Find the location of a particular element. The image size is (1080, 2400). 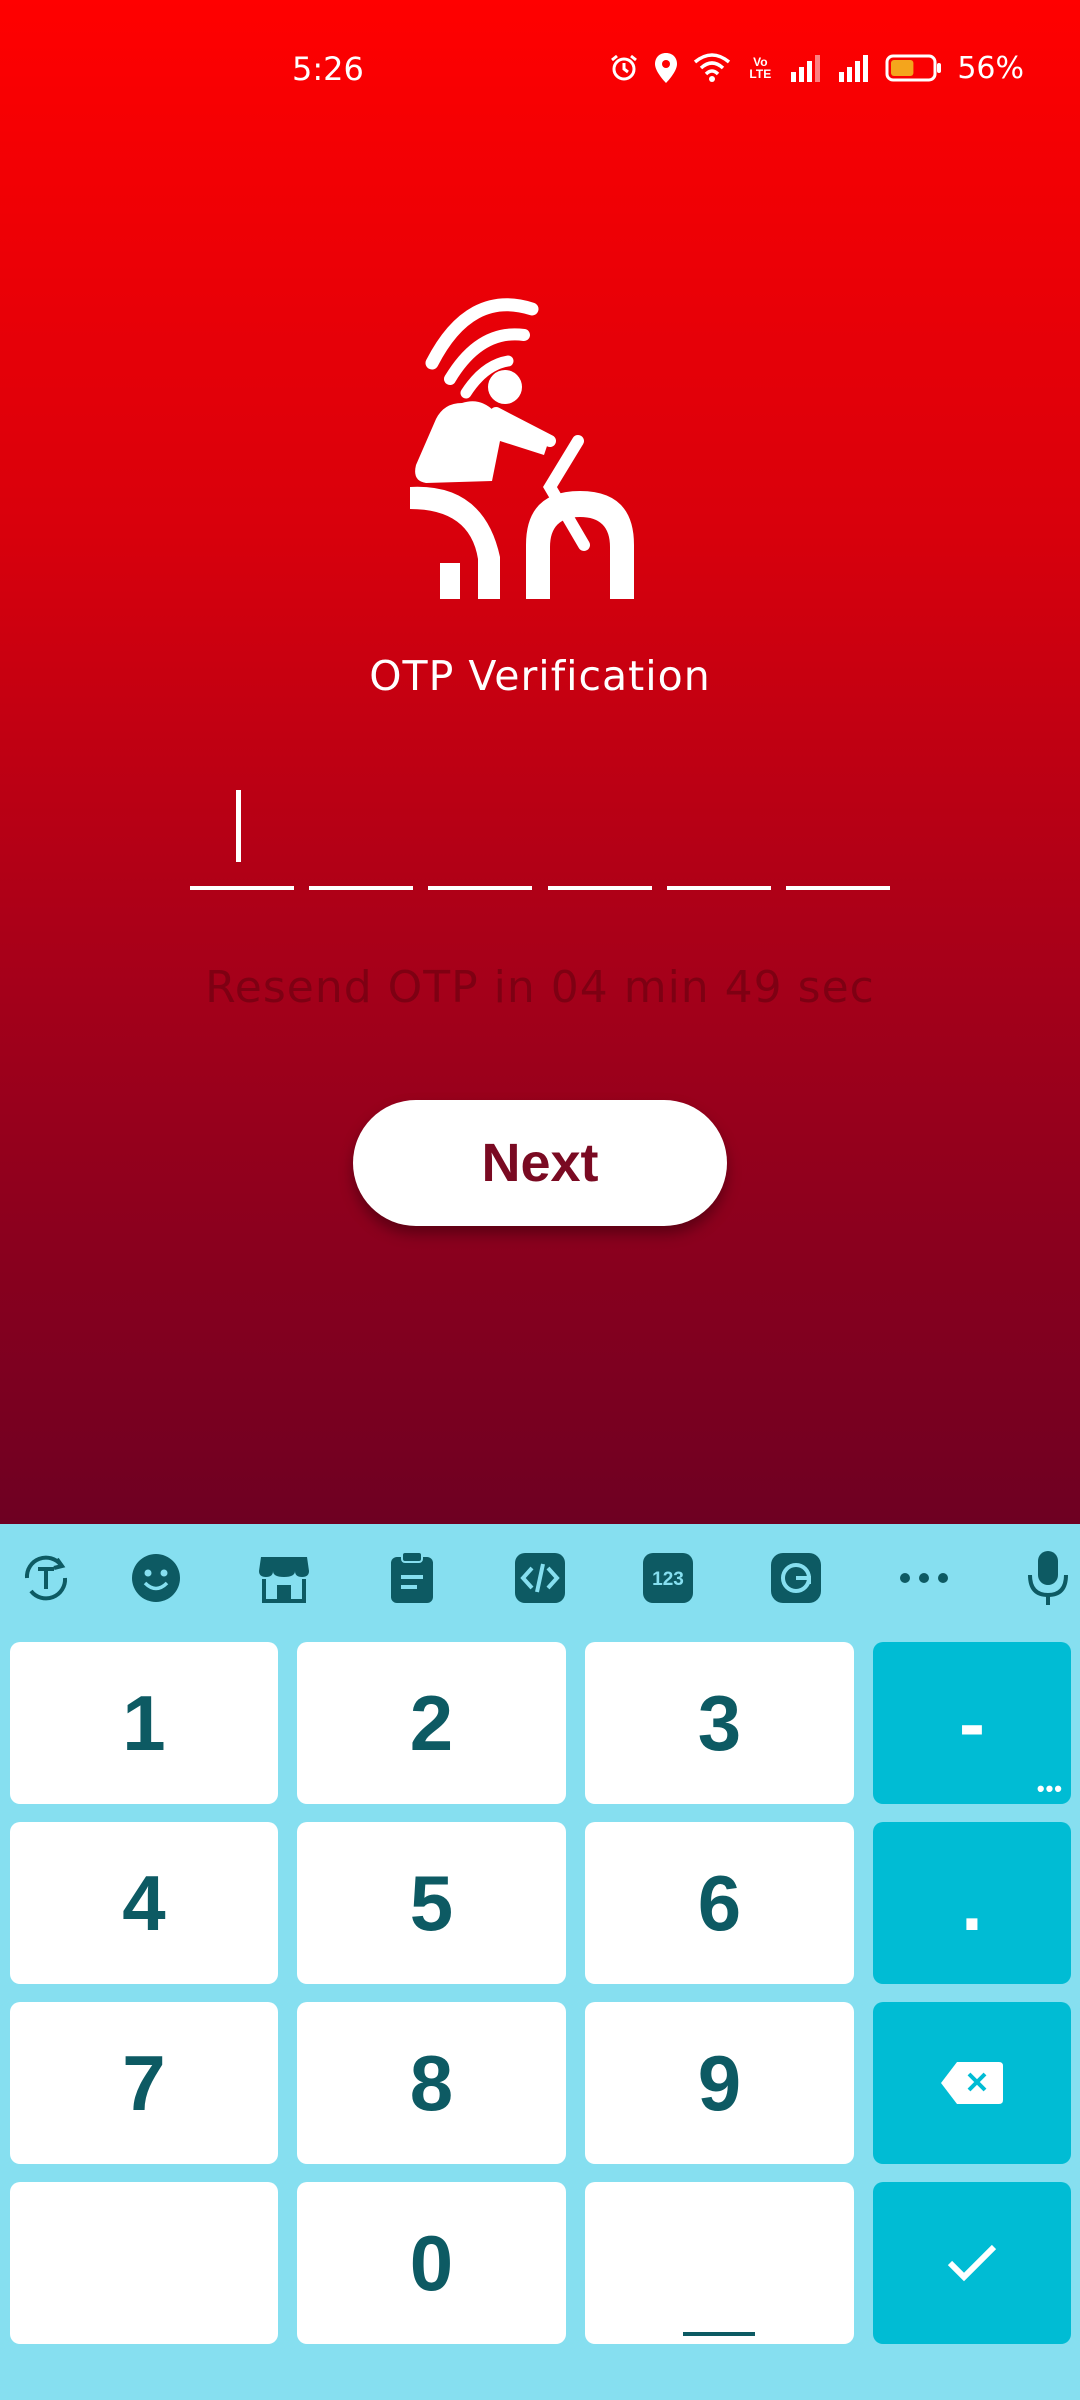

page-title: OTP Verification is located at coordinates (540, 676).